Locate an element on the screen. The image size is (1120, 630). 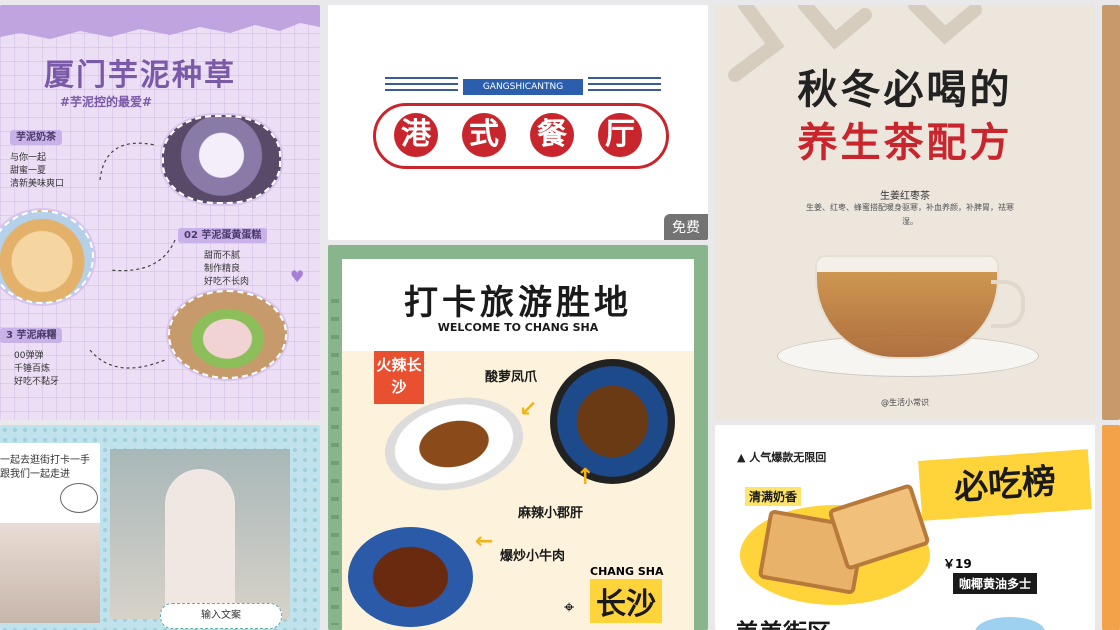
mochi-photo is located at coordinates (227, 334).